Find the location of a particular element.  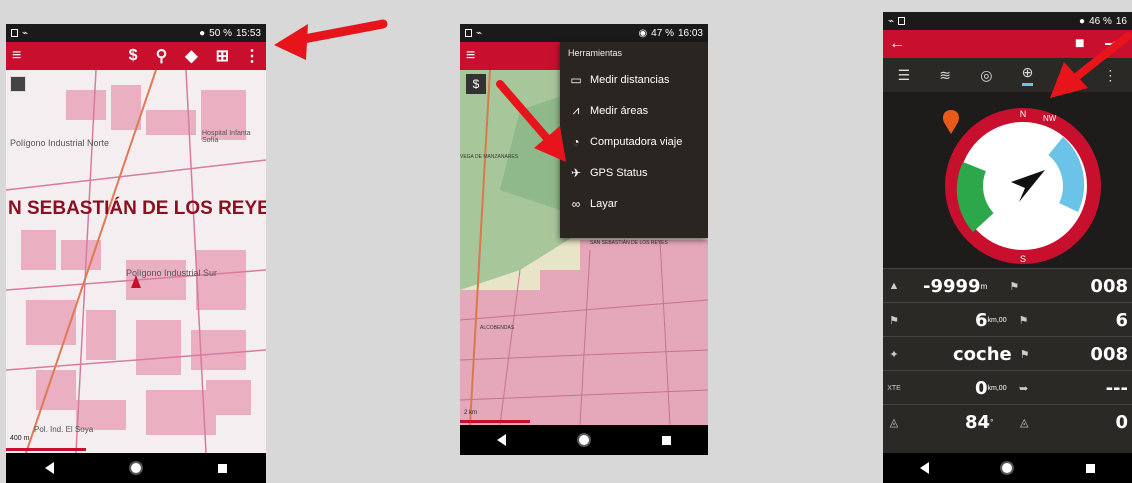

list-tab-icon: ☰ is located at coordinates (904, 75).